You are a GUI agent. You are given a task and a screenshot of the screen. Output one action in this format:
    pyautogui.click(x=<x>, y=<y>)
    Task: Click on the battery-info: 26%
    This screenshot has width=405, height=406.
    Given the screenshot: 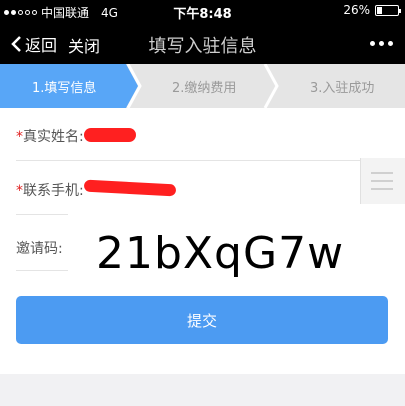 What is the action you would take?
    pyautogui.click(x=372, y=10)
    